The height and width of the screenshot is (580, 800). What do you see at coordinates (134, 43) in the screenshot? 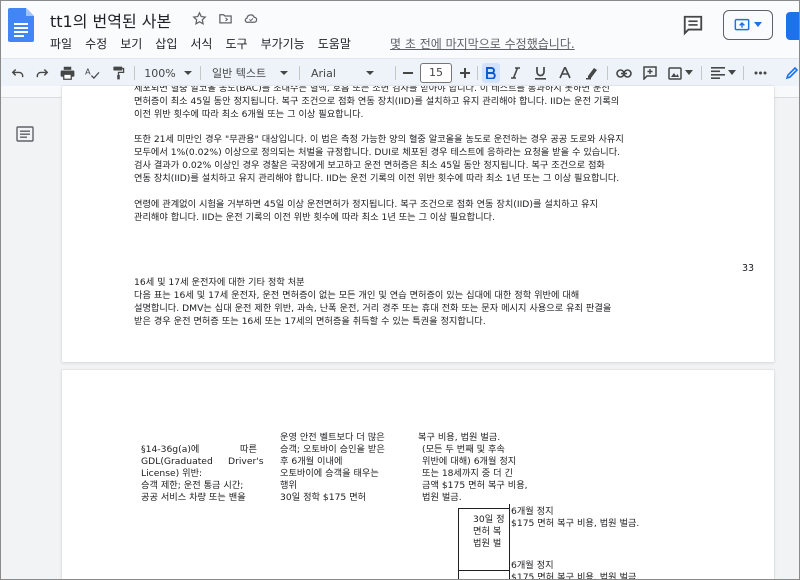
I see `menu-view: 보기` at bounding box center [134, 43].